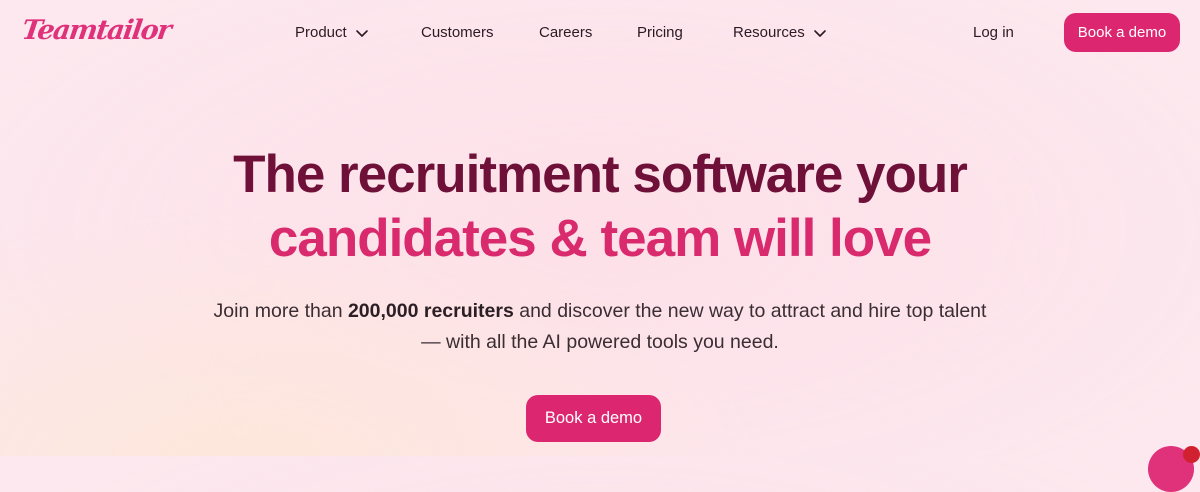  I want to click on login-link: Log in, so click(993, 33).